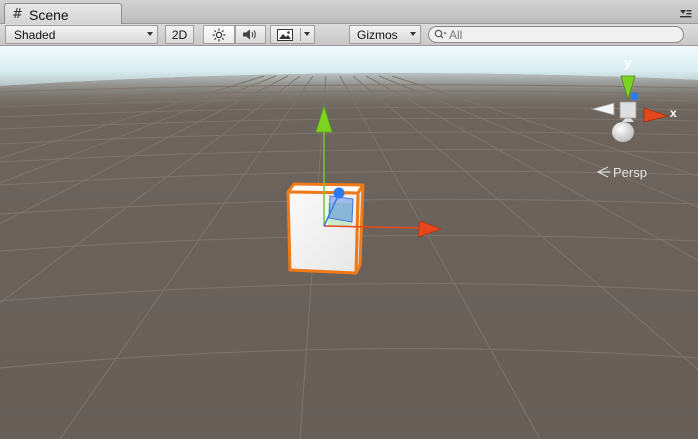 The height and width of the screenshot is (439, 698). What do you see at coordinates (686, 14) in the screenshot?
I see `panel-menu-icon` at bounding box center [686, 14].